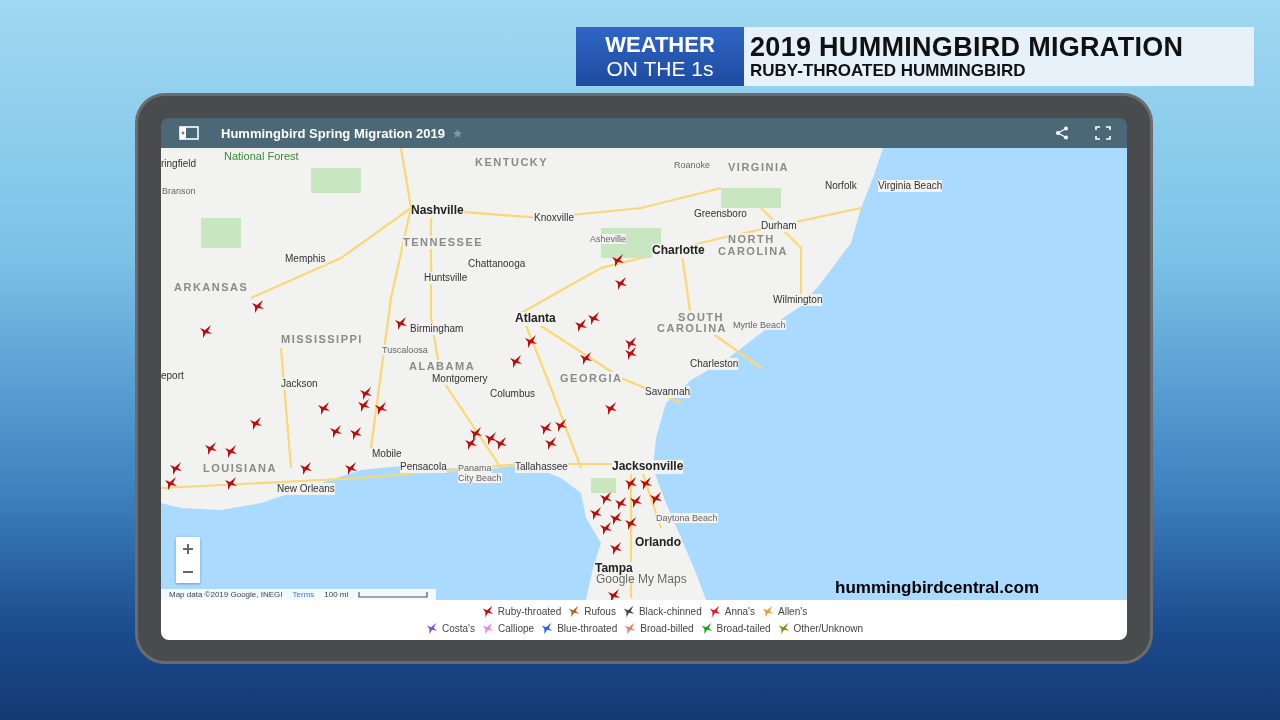 Image resolution: width=1280 pixels, height=720 pixels. What do you see at coordinates (299, 384) in the screenshot?
I see `map-place-label: Jackson` at bounding box center [299, 384].